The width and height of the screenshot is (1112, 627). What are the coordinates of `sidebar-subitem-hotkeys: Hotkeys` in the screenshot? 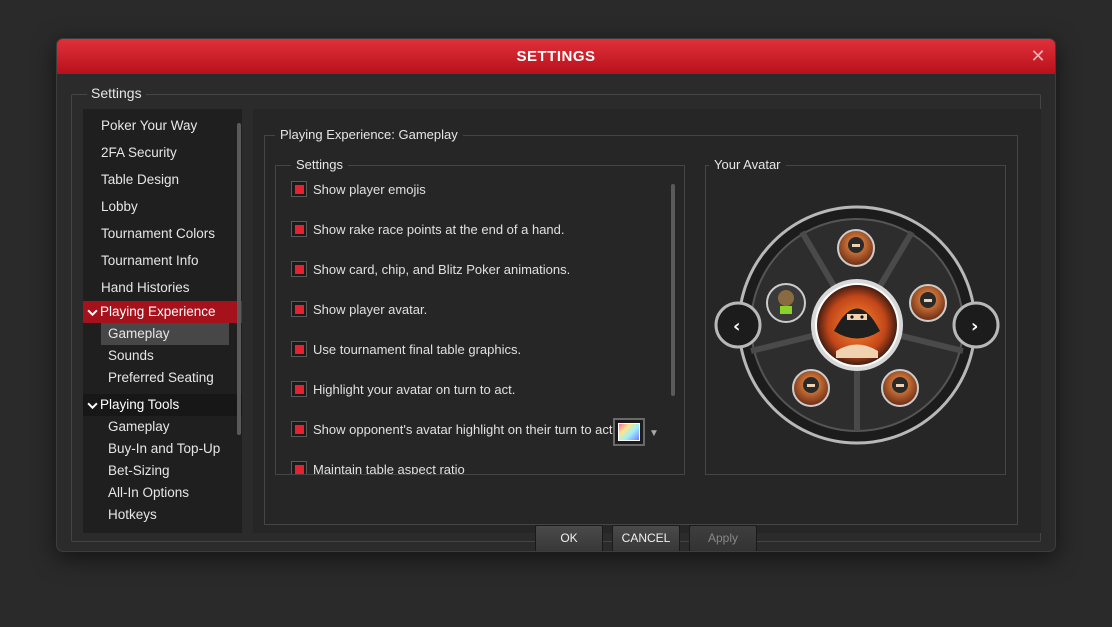 It's located at (162, 515).